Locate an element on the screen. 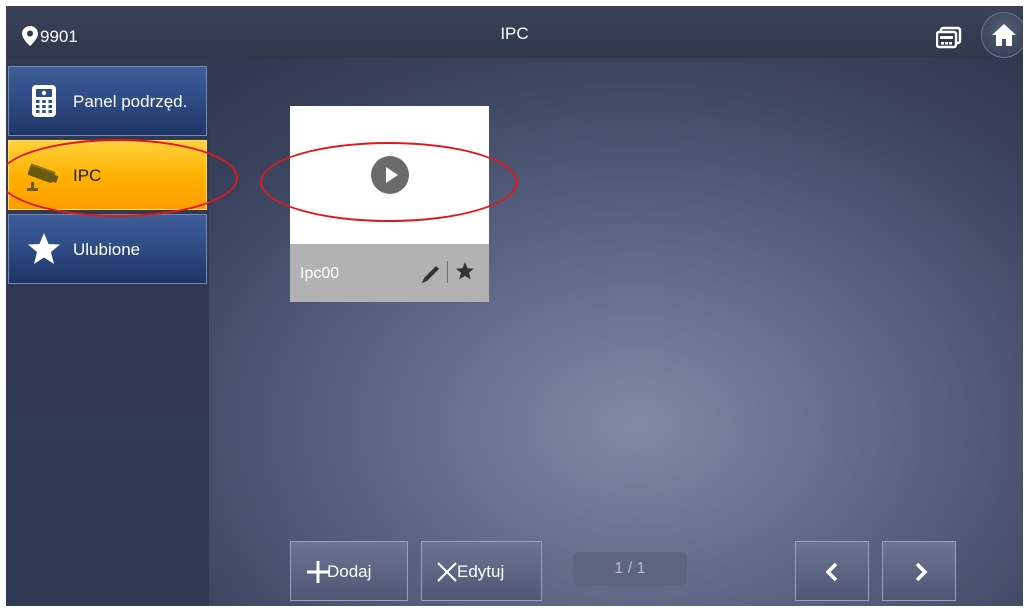  favorite-star-icon is located at coordinates (465, 271).